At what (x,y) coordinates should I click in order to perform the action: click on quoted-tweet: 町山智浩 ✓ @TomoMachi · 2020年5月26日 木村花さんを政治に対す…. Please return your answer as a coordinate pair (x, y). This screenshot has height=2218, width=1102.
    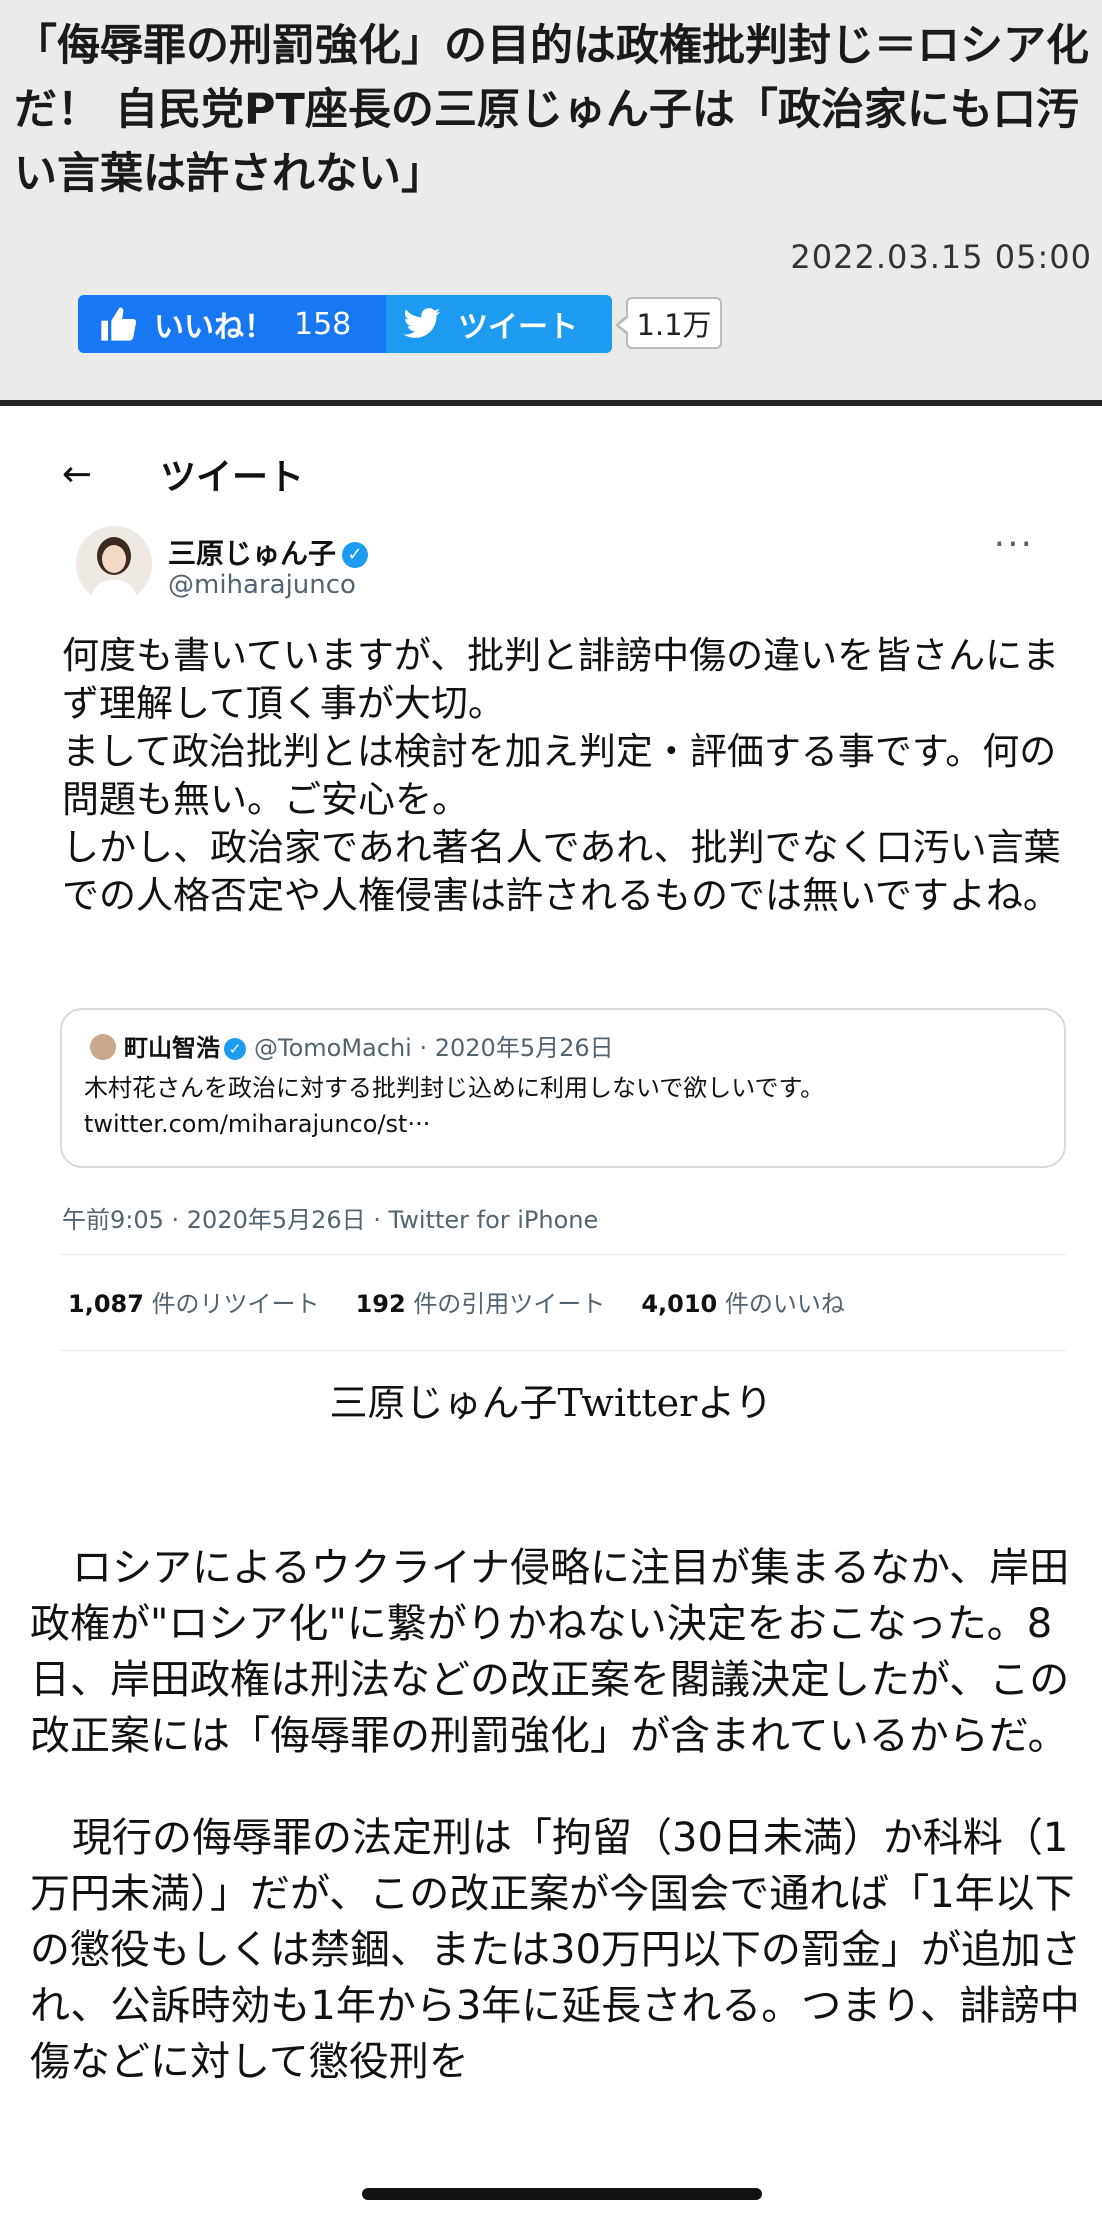
    Looking at the image, I should click on (563, 1088).